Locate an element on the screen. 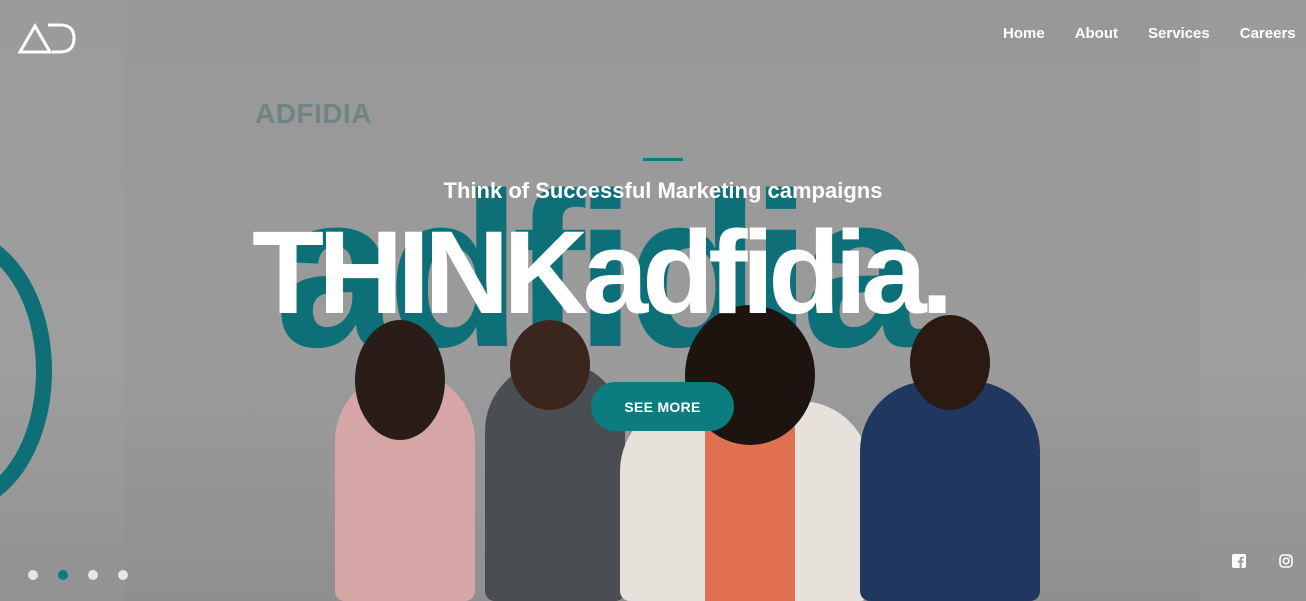 The width and height of the screenshot is (1306, 601). hero-subtitle: Think of Successful Marketing campaigns is located at coordinates (663, 190).